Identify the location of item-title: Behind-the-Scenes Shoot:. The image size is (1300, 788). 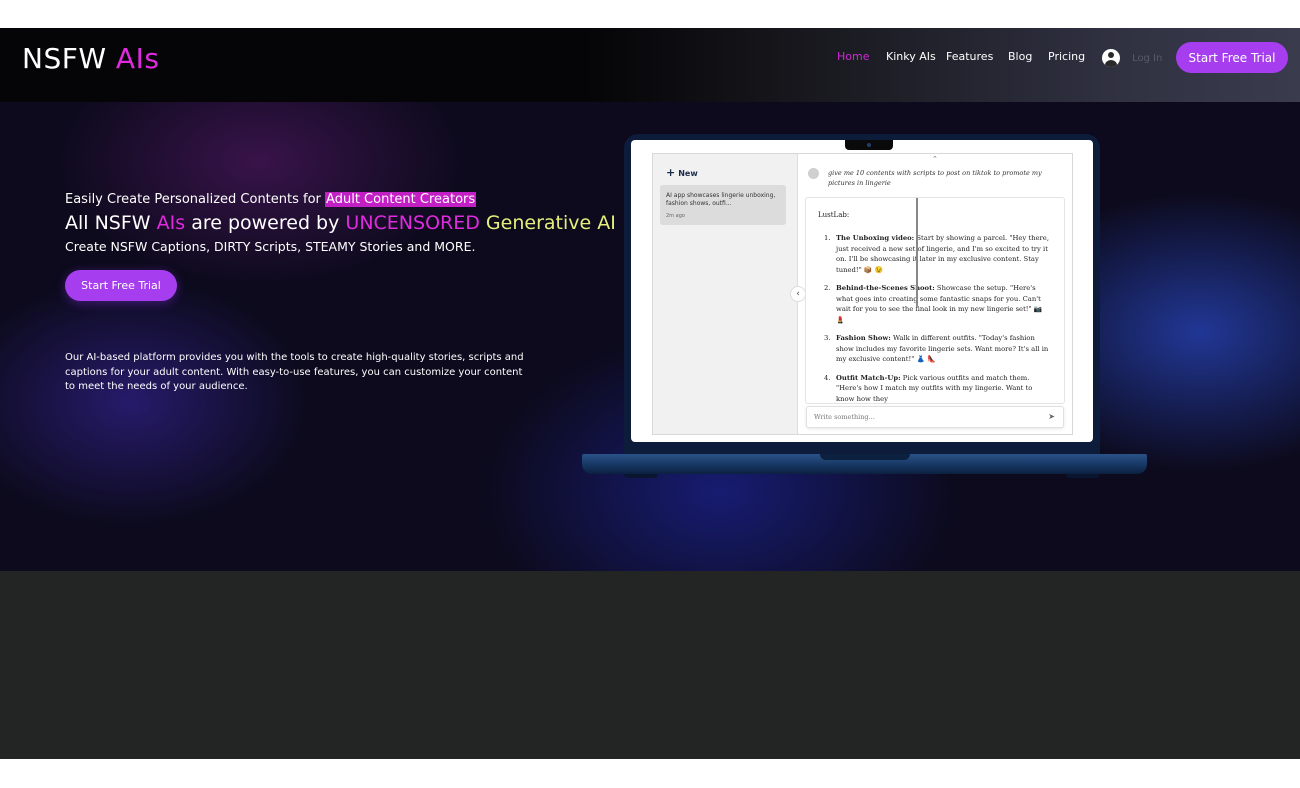
(885, 288).